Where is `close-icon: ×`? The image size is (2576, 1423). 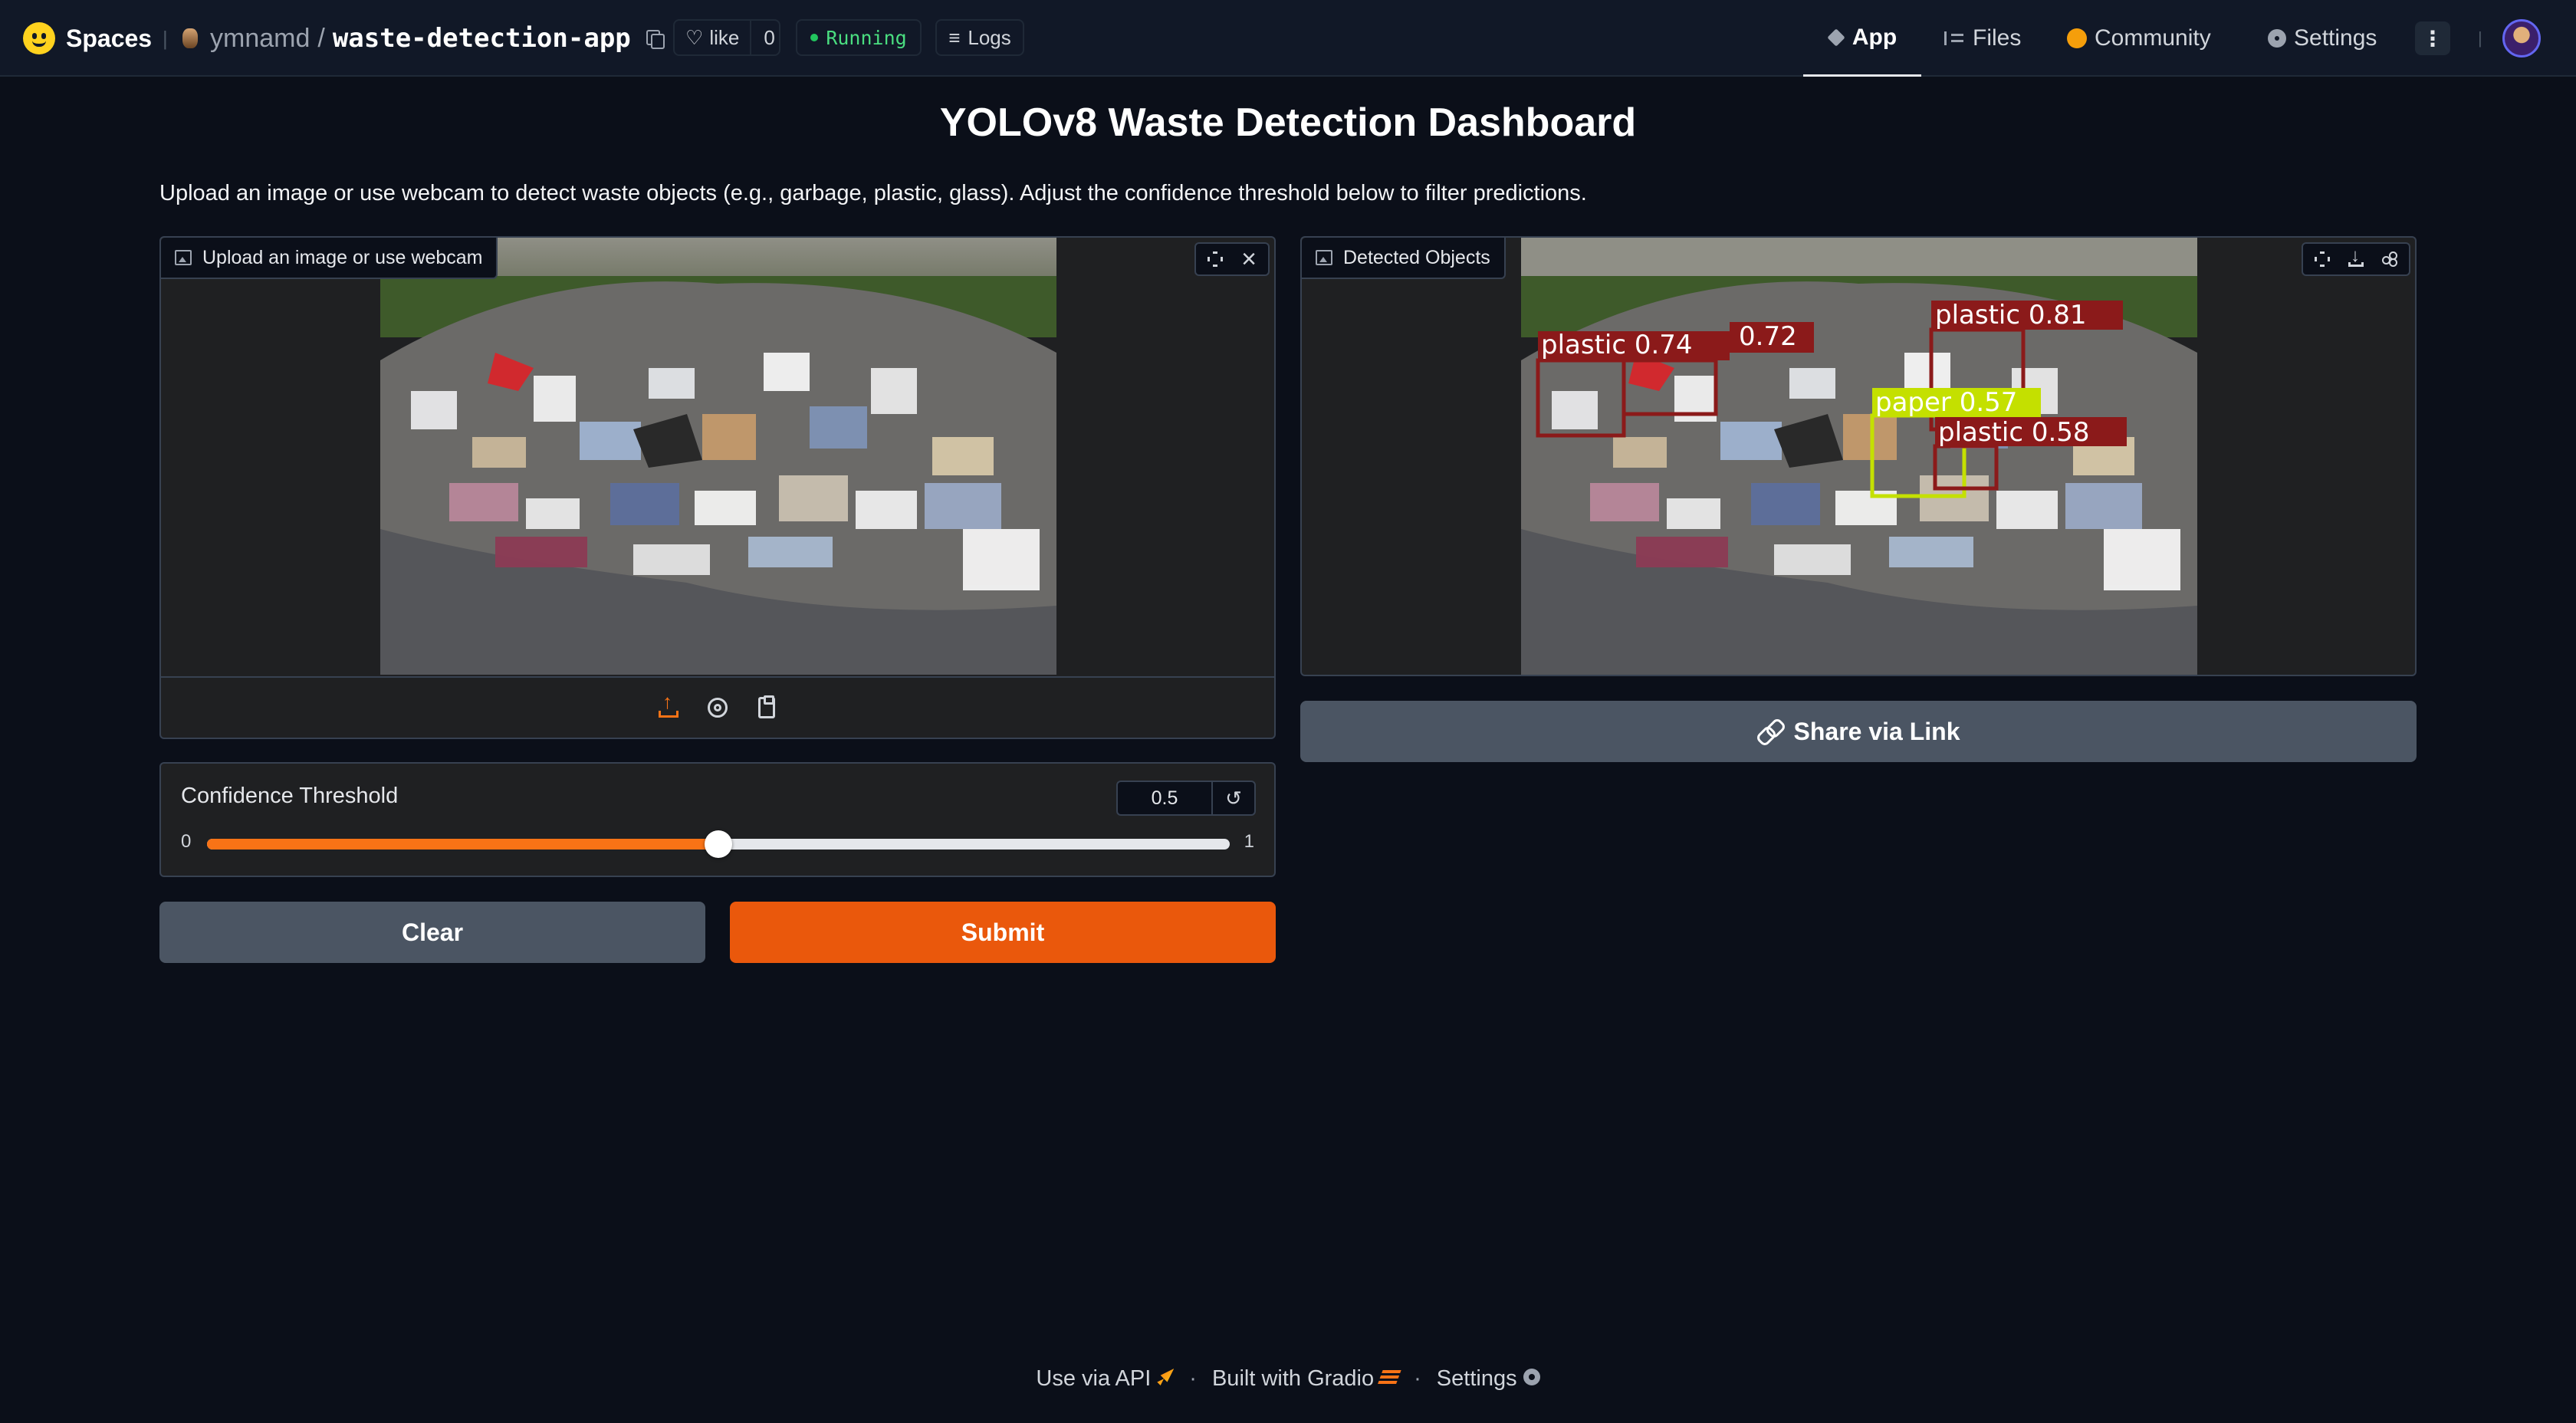 close-icon: × is located at coordinates (1249, 259).